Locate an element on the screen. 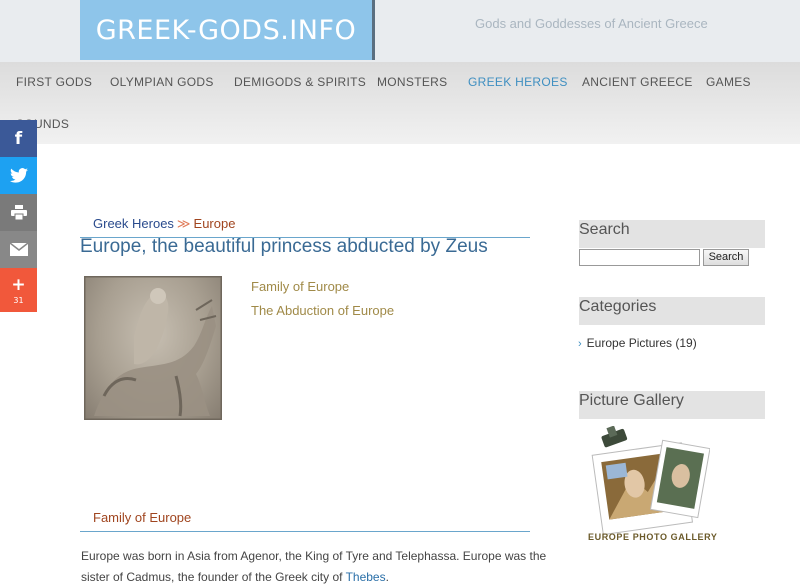 This screenshot has height=588, width=800. search-widget-title: Search is located at coordinates (672, 234).